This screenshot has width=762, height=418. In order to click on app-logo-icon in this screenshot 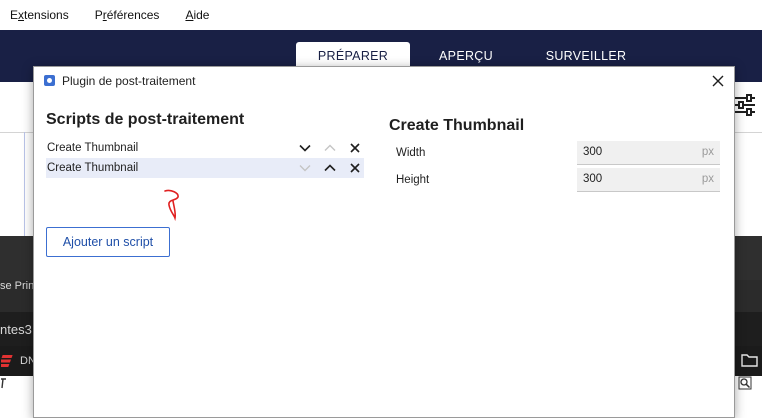, I will do `click(49, 80)`.